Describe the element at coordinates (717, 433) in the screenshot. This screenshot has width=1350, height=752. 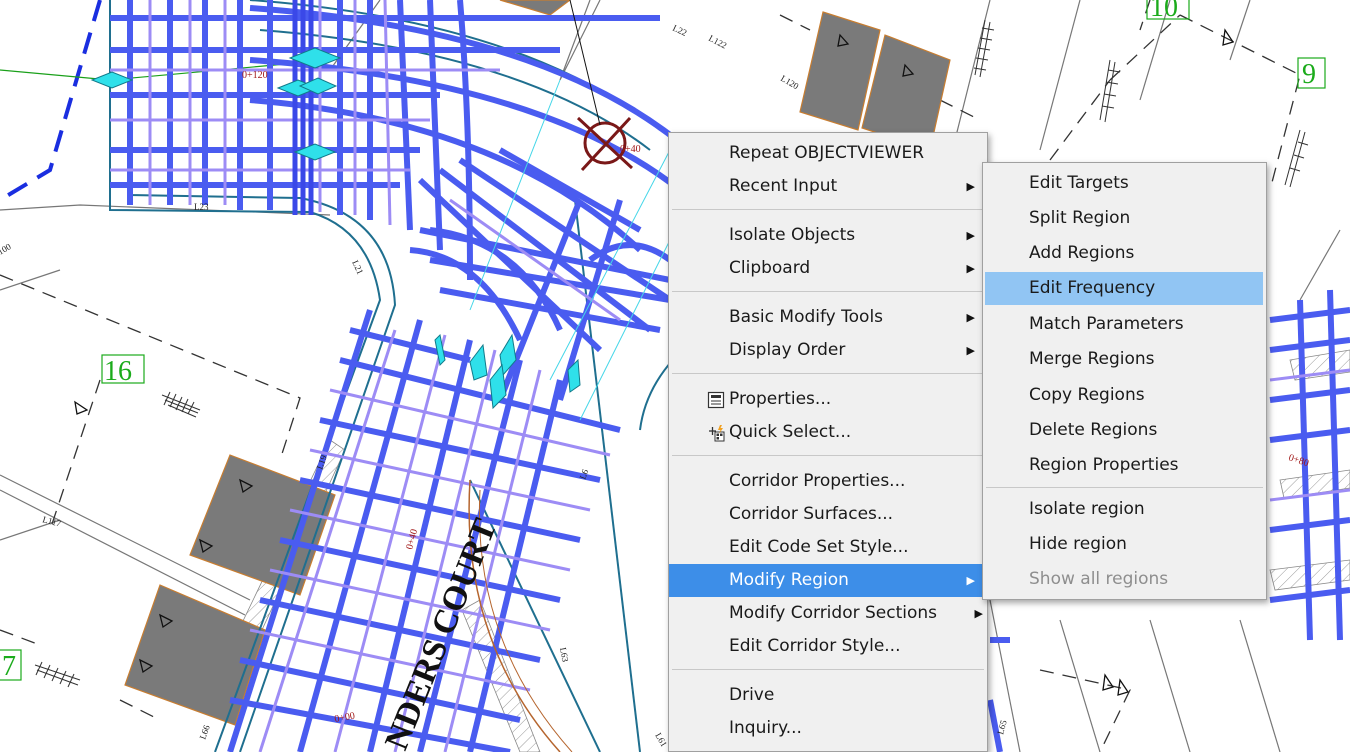
I see `quick-select-icon` at that location.